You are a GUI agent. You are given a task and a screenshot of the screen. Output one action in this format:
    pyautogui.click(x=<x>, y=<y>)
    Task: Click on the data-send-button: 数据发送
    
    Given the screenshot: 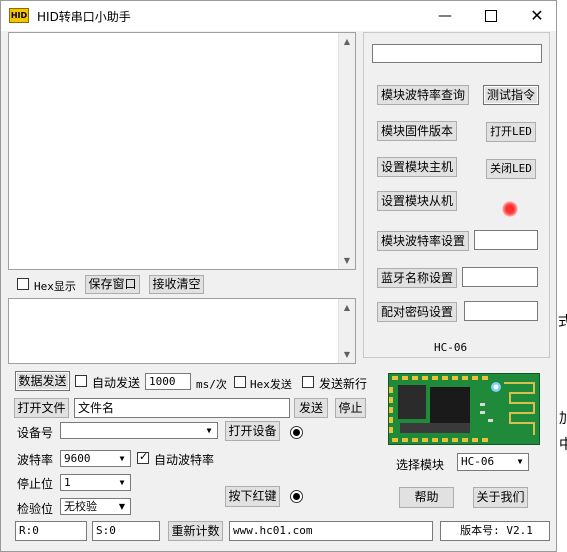 What is the action you would take?
    pyautogui.click(x=42, y=381)
    